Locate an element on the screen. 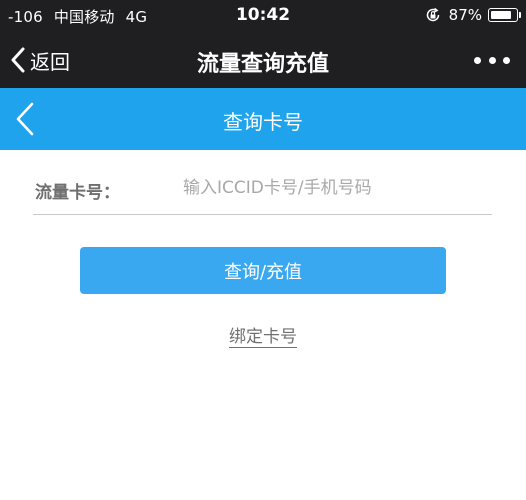 The width and height of the screenshot is (526, 500). page-header: 查询卡号 is located at coordinates (263, 119).